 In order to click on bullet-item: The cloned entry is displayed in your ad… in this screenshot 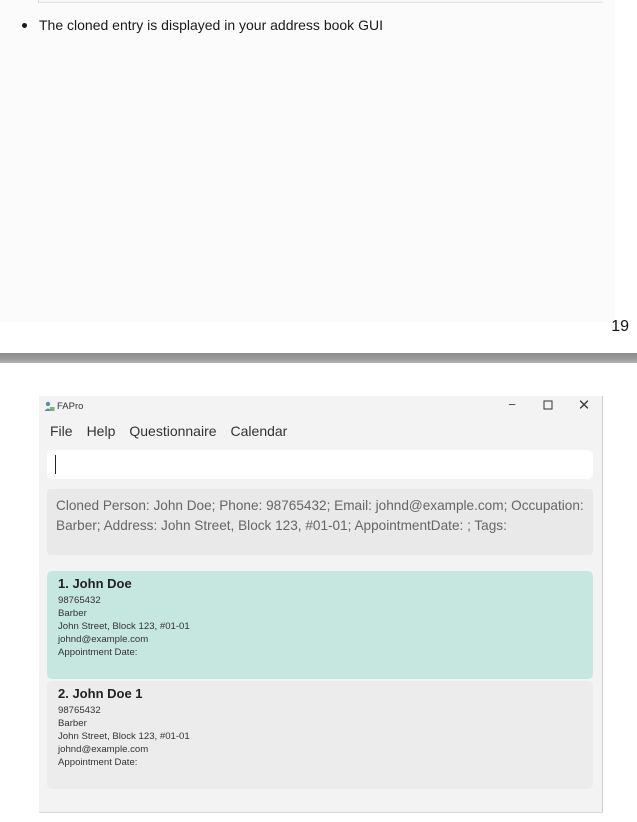, I will do `click(202, 25)`.